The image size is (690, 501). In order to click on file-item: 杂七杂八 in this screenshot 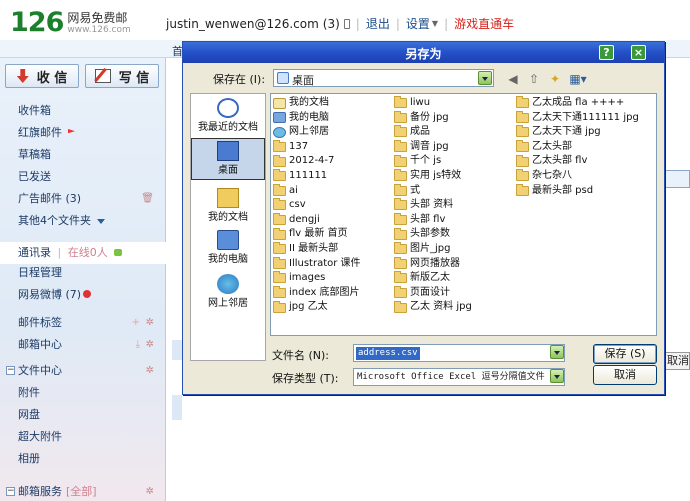, I will do `click(577, 176)`.